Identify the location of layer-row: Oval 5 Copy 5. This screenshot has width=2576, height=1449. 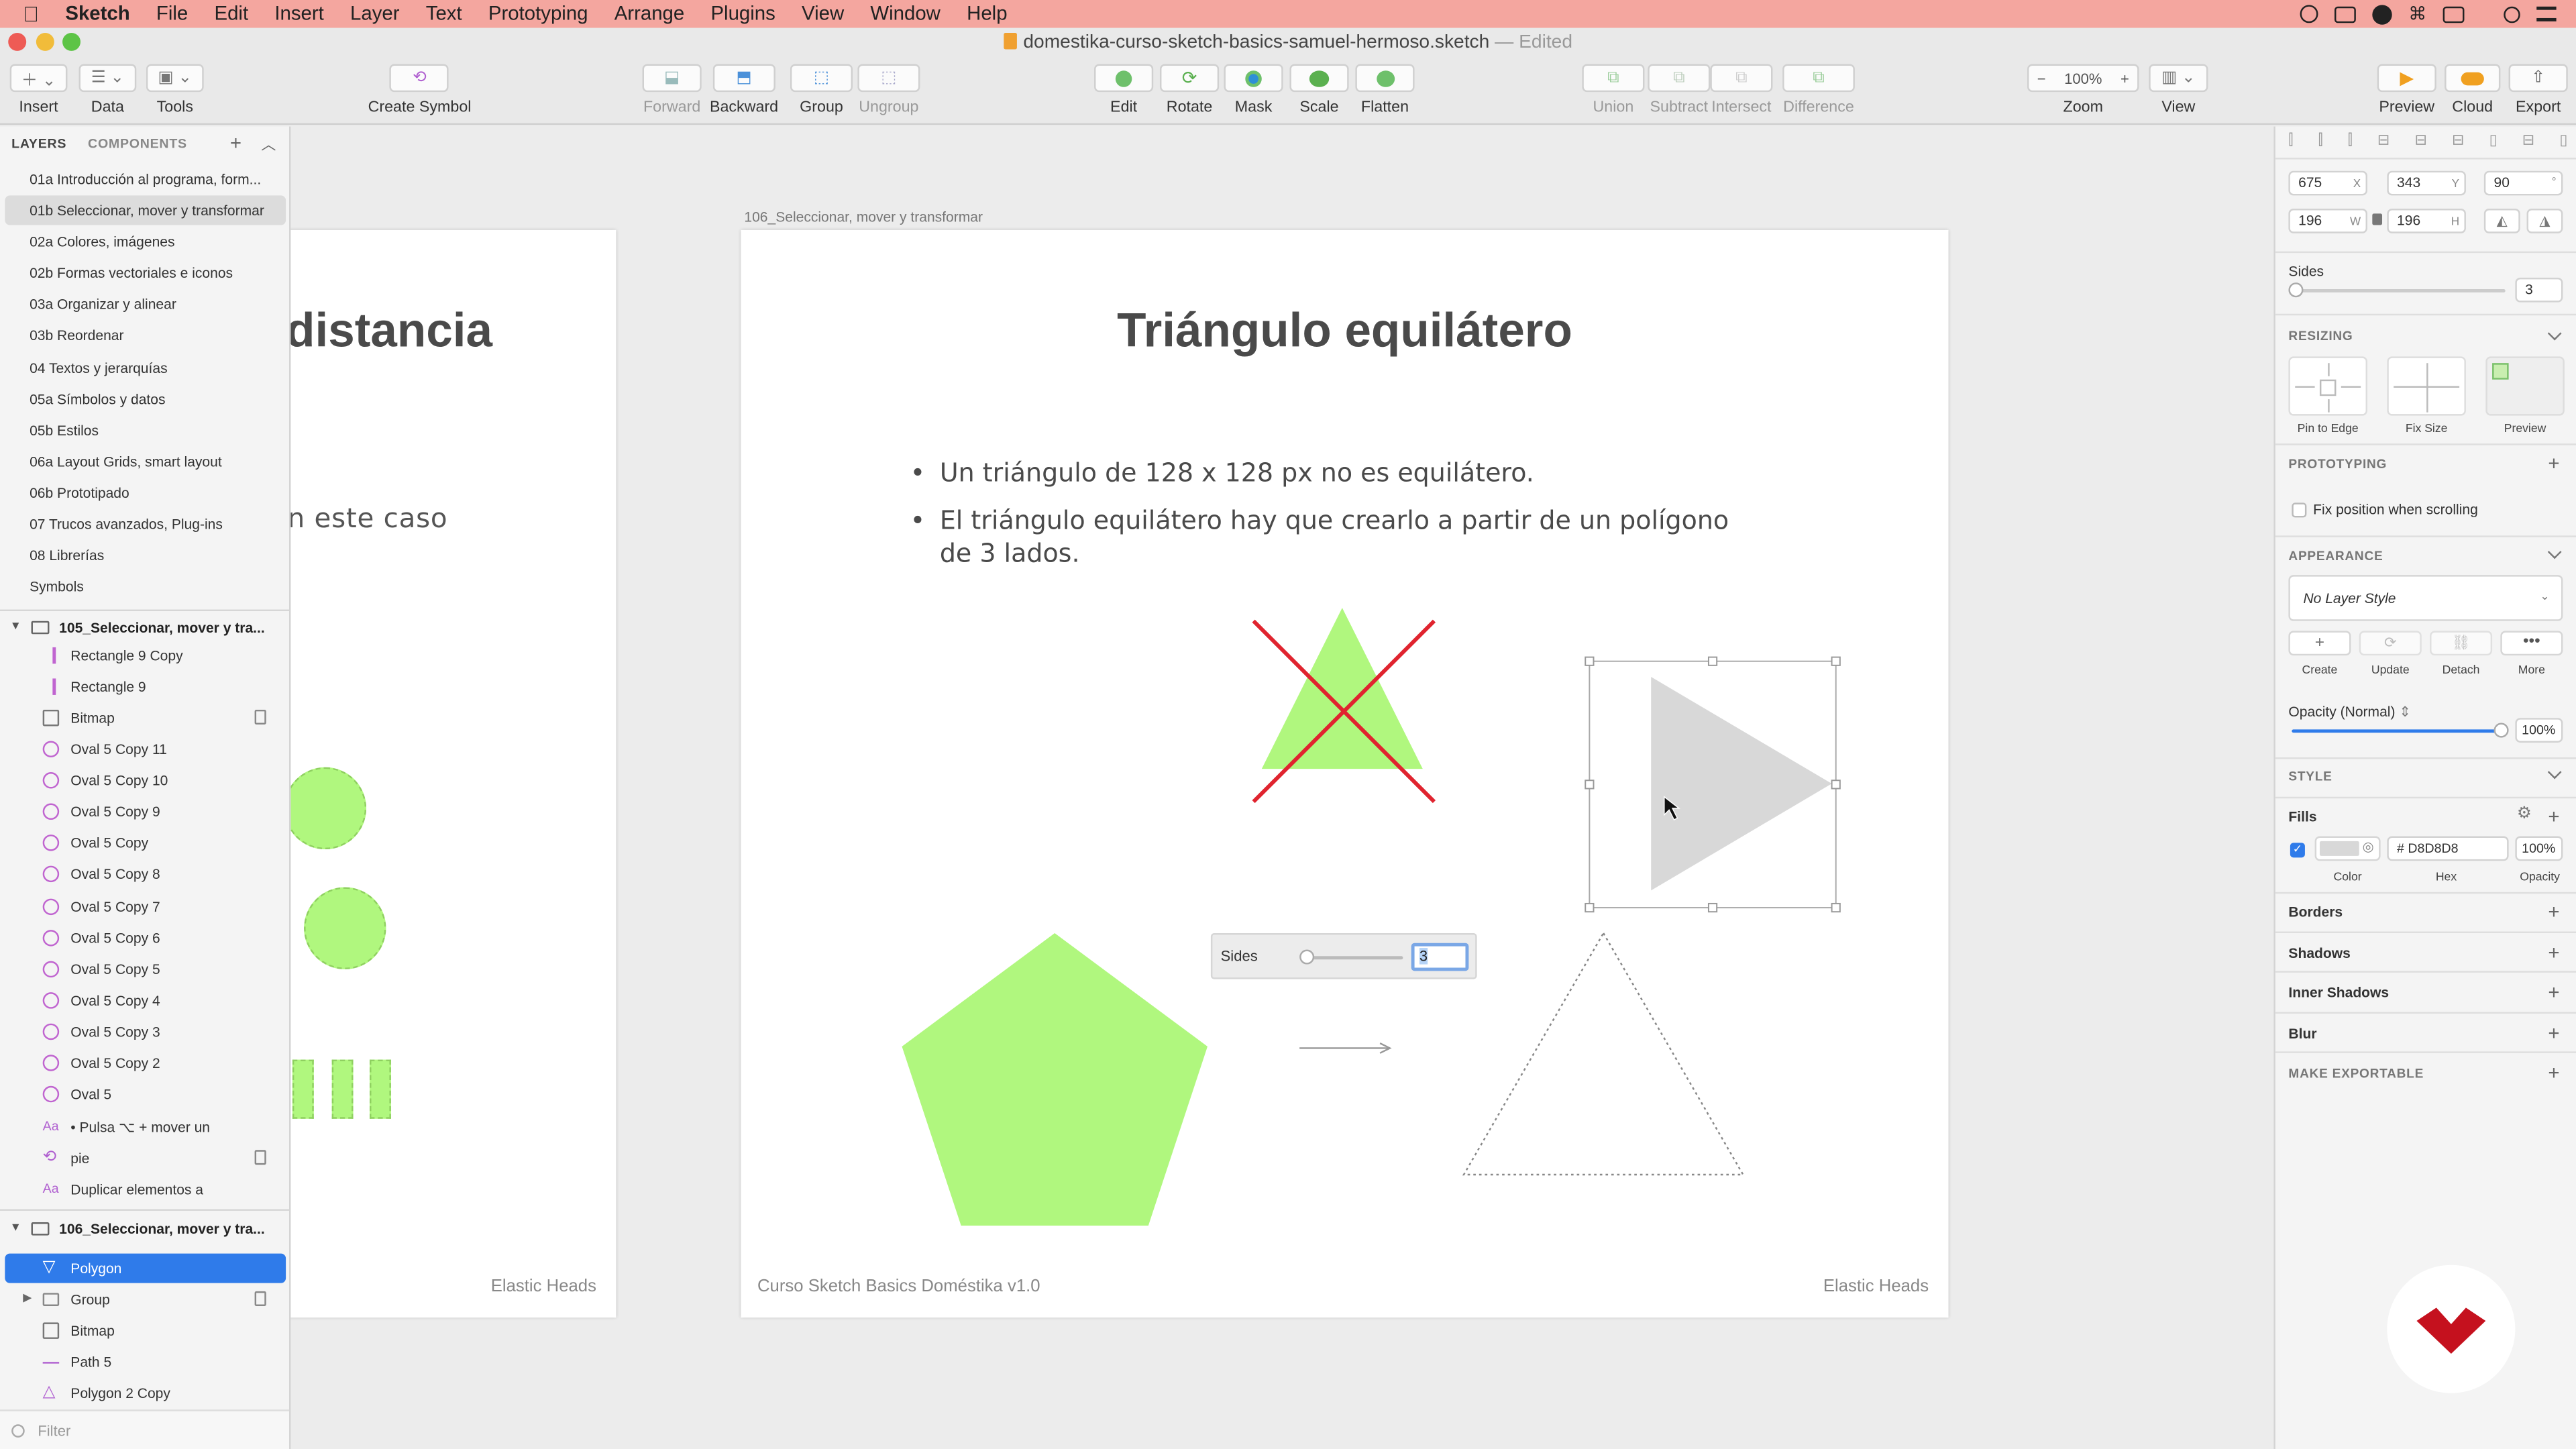
(145, 969).